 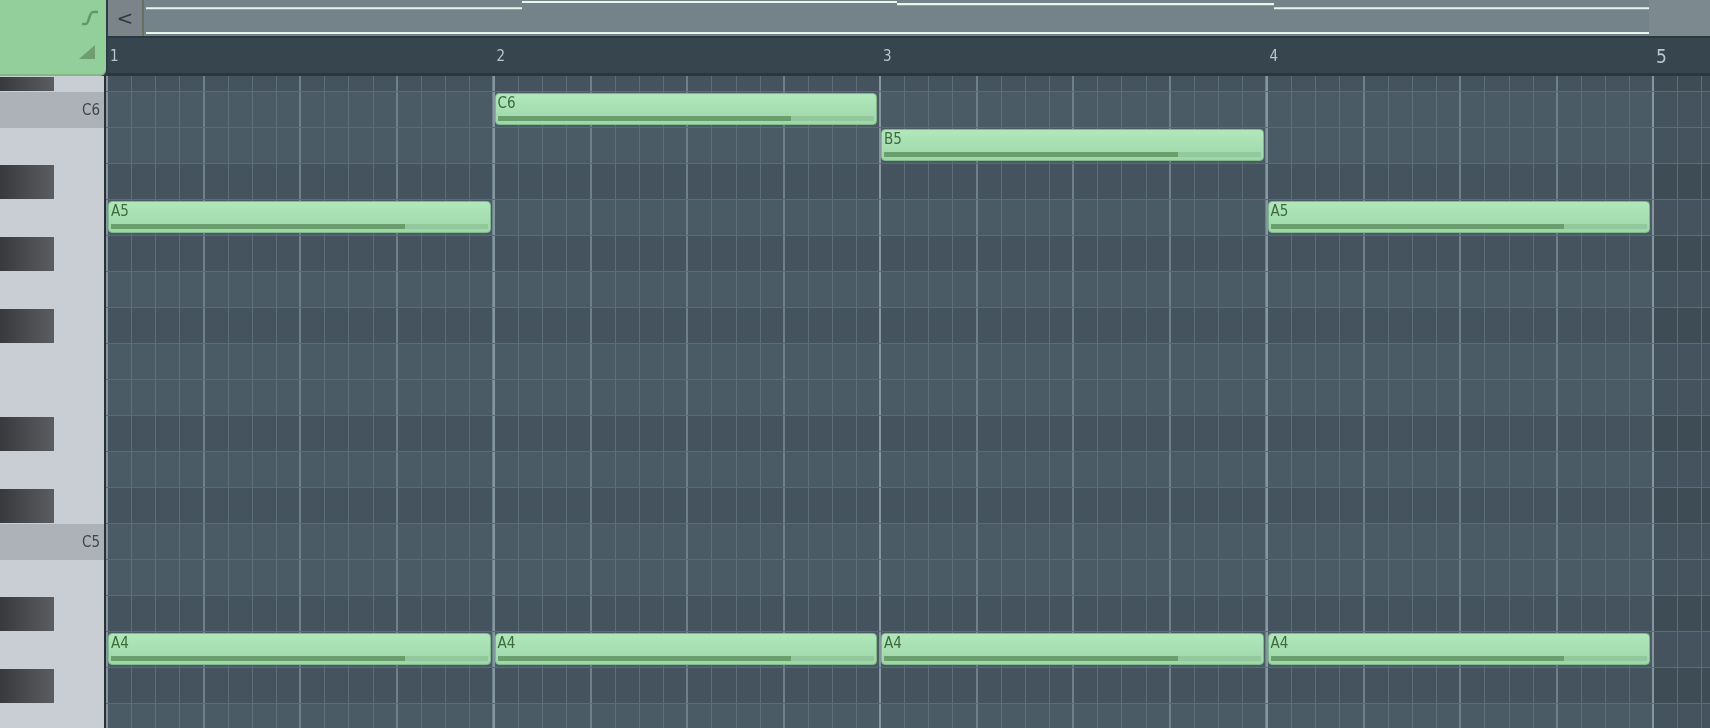 I want to click on curve-icon, so click(x=90, y=18).